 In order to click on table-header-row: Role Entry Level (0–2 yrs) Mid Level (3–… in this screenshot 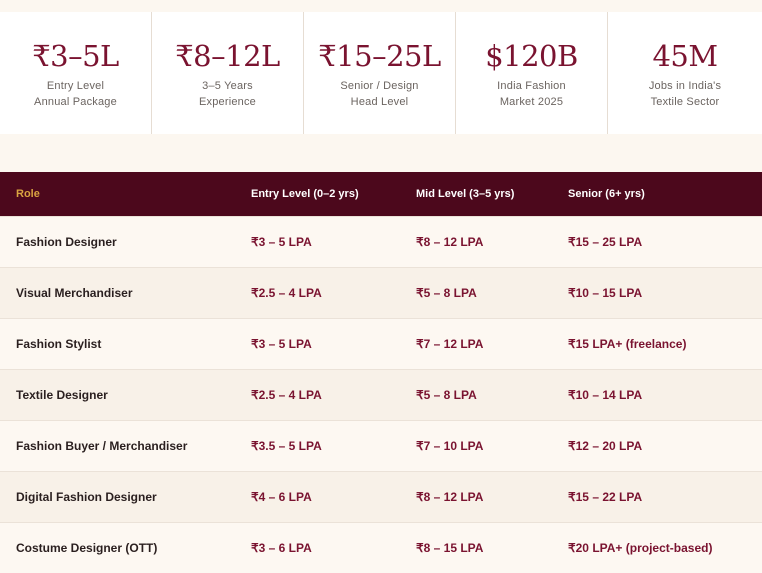, I will do `click(381, 194)`.